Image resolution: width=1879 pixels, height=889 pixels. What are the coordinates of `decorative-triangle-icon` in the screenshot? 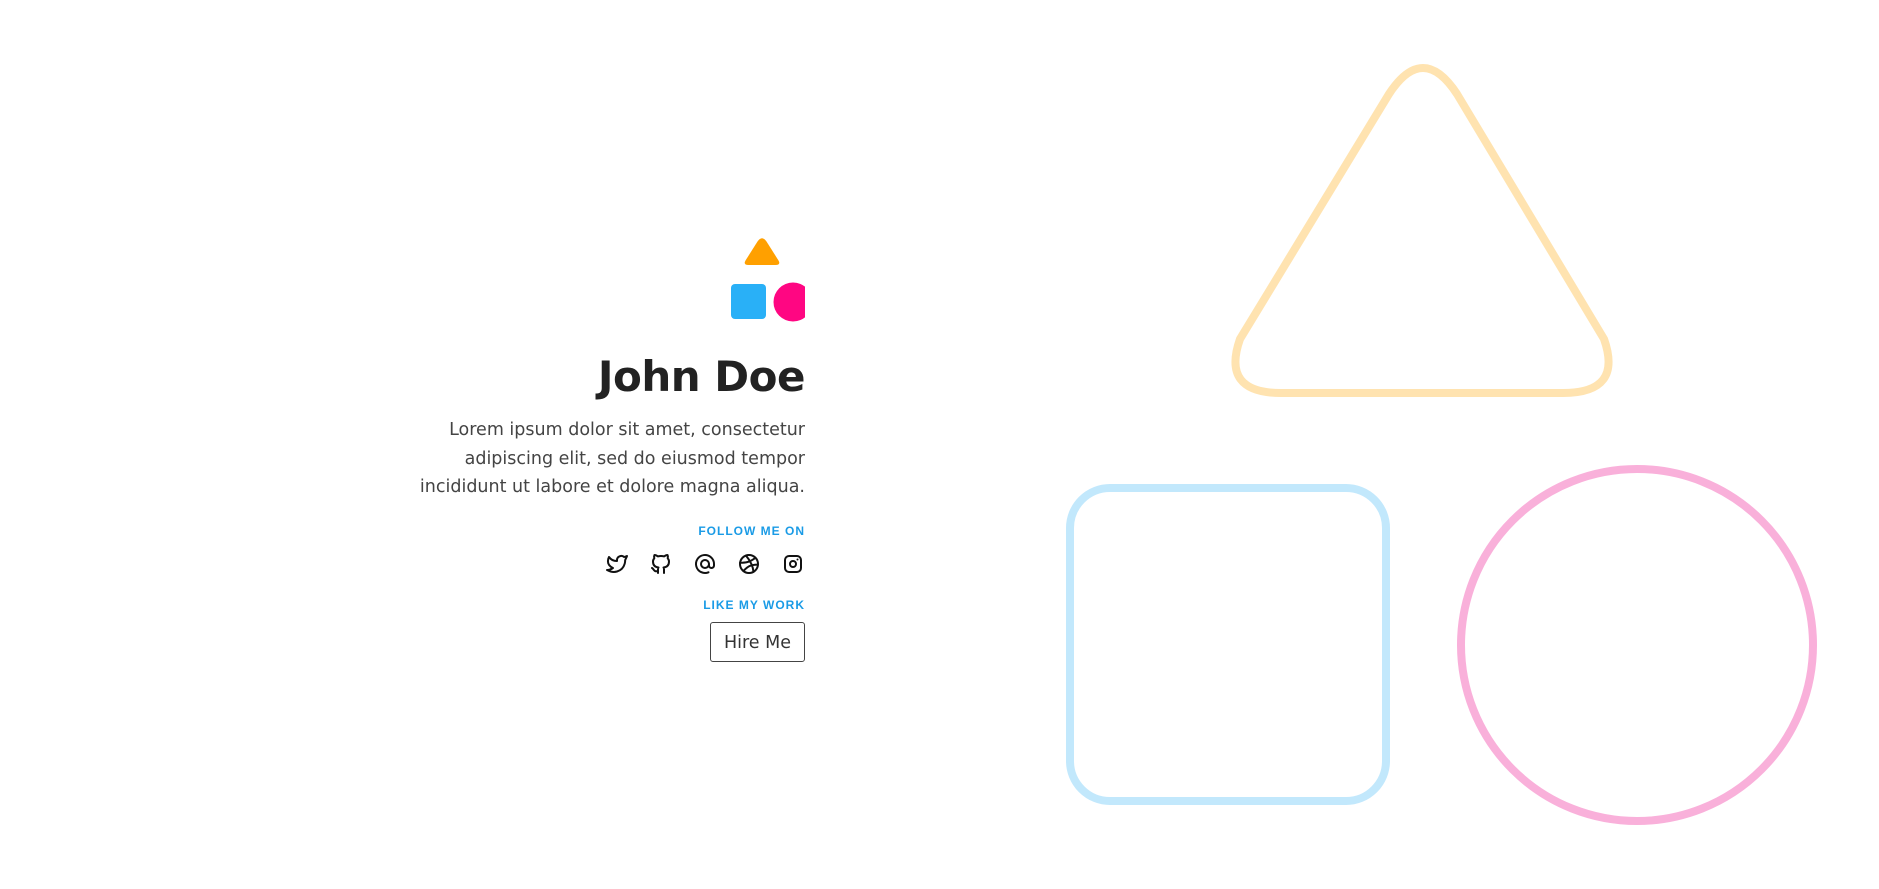 It's located at (1422, 230).